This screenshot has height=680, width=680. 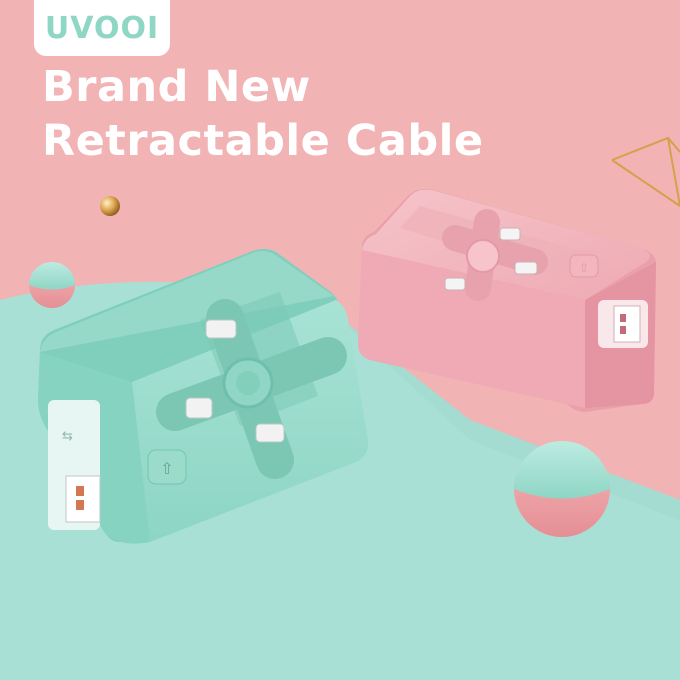 I want to click on brand-logo: UVOOI, so click(x=102, y=28).